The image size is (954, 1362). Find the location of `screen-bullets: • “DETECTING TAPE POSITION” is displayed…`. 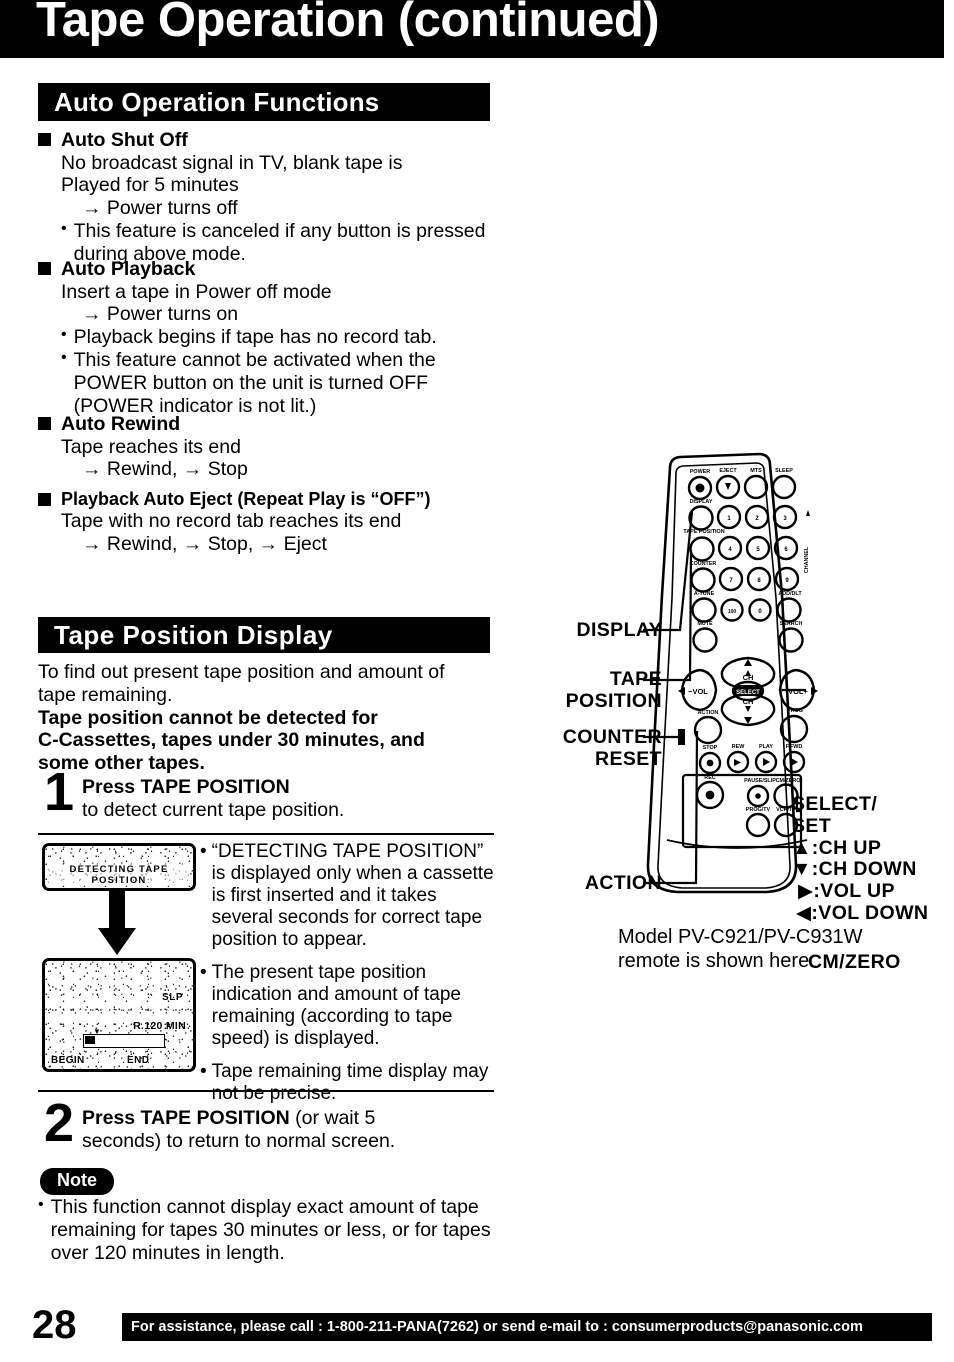

screen-bullets: • “DETECTING TAPE POSITION” is displayed… is located at coordinates (350, 978).